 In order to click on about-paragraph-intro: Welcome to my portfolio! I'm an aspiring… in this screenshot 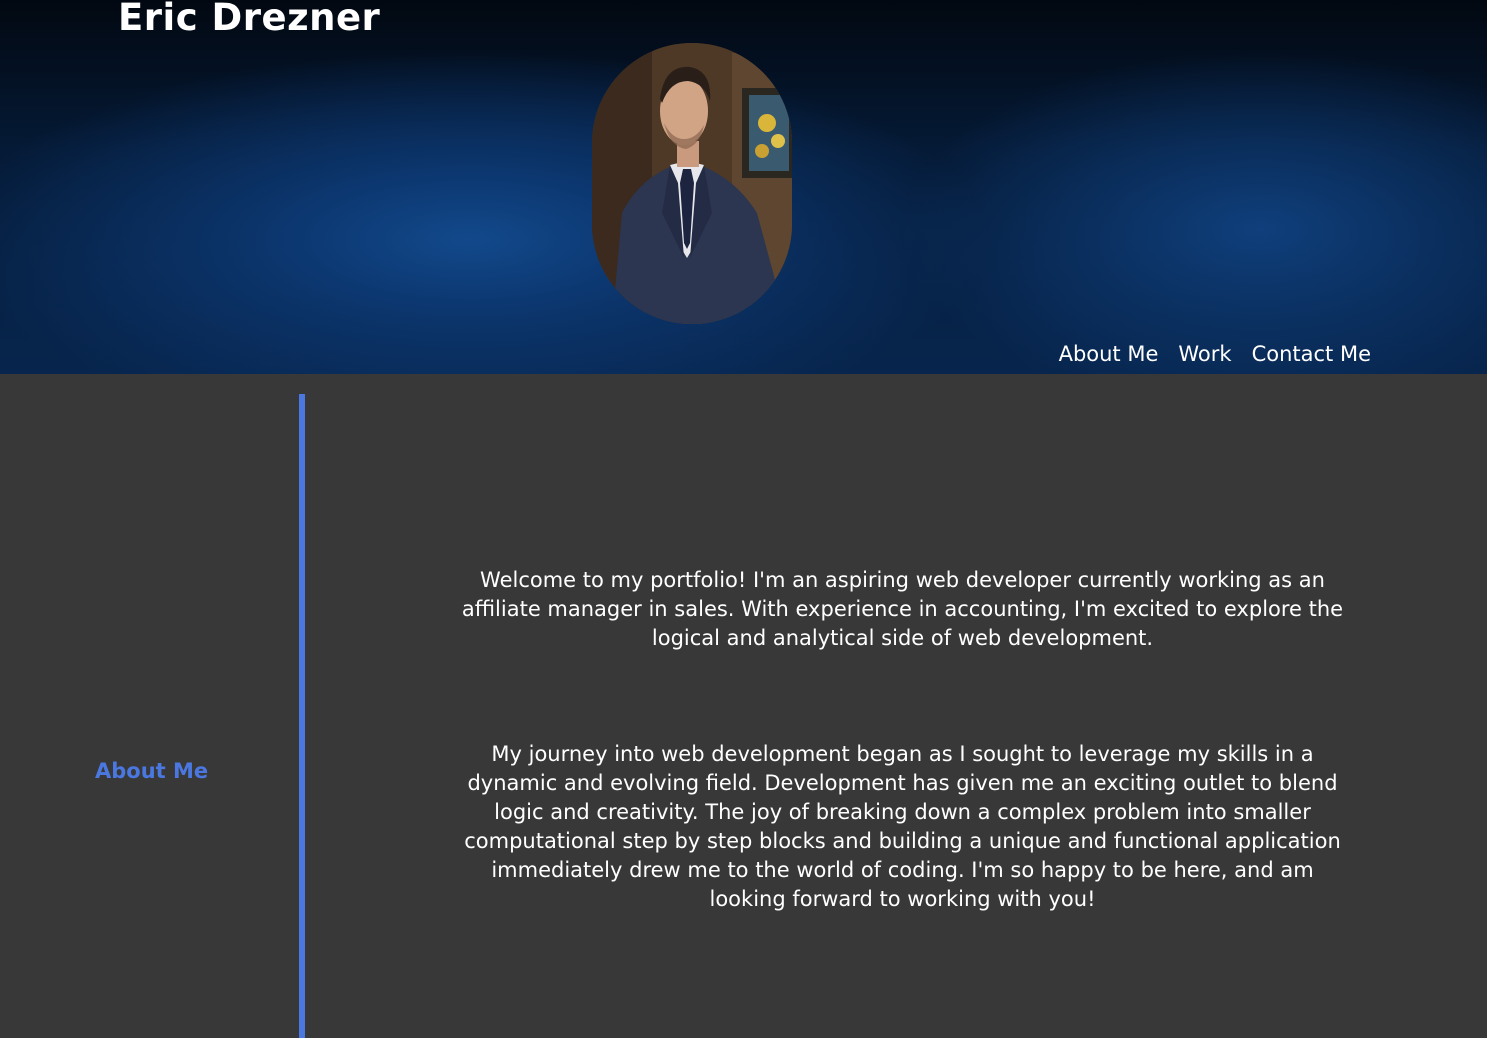, I will do `click(902, 609)`.